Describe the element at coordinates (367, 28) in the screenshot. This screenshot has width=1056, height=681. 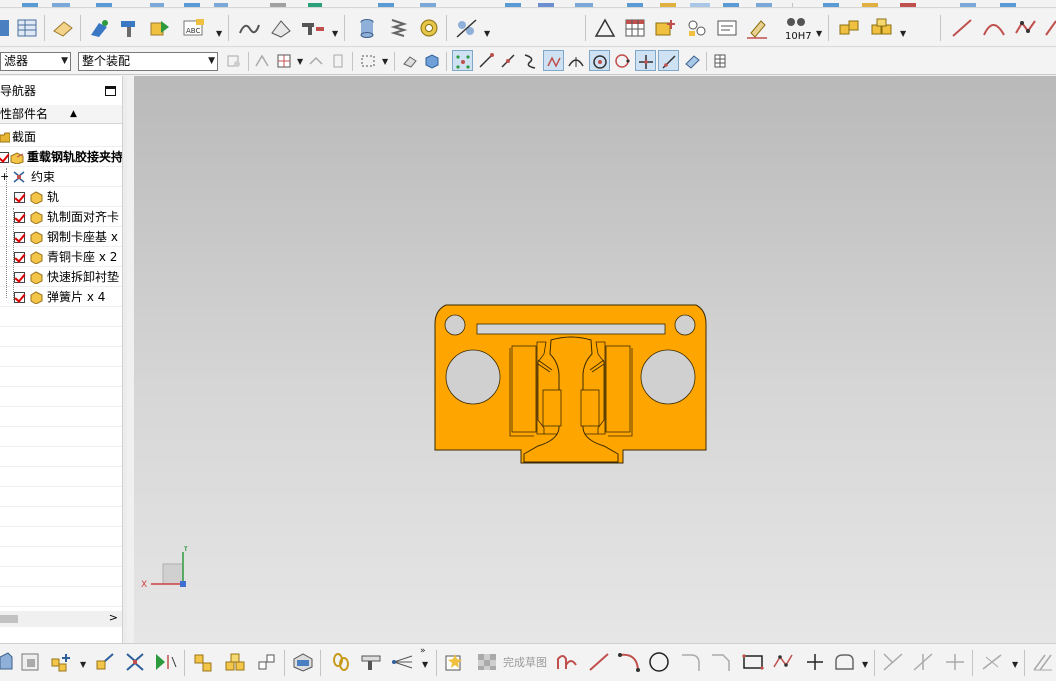
I see `cylinder-part-icon` at that location.